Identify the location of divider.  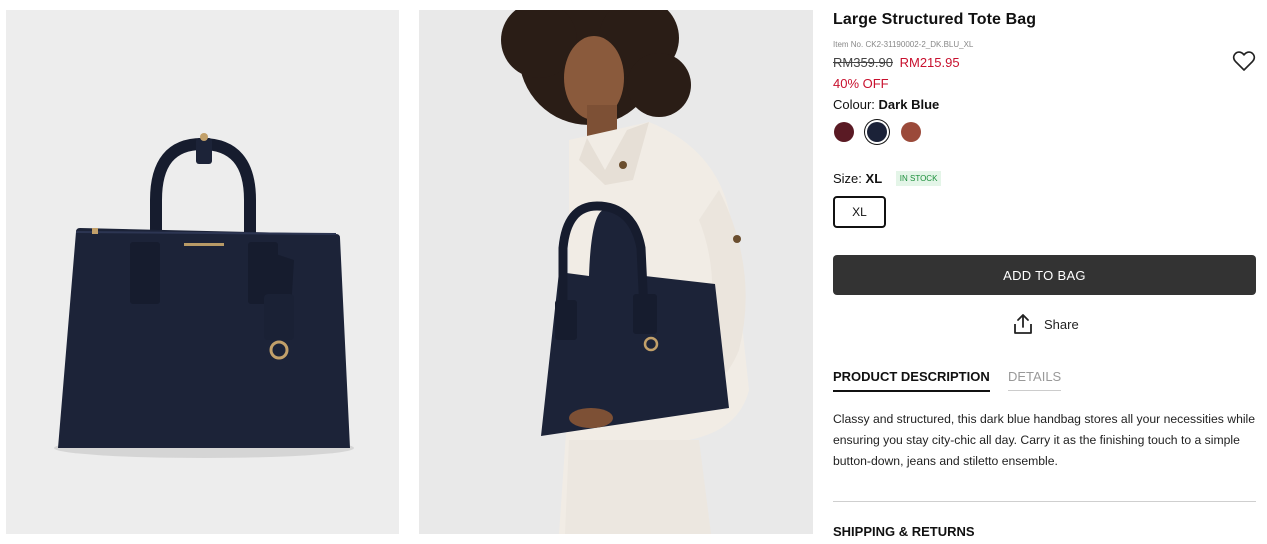
(1044, 501).